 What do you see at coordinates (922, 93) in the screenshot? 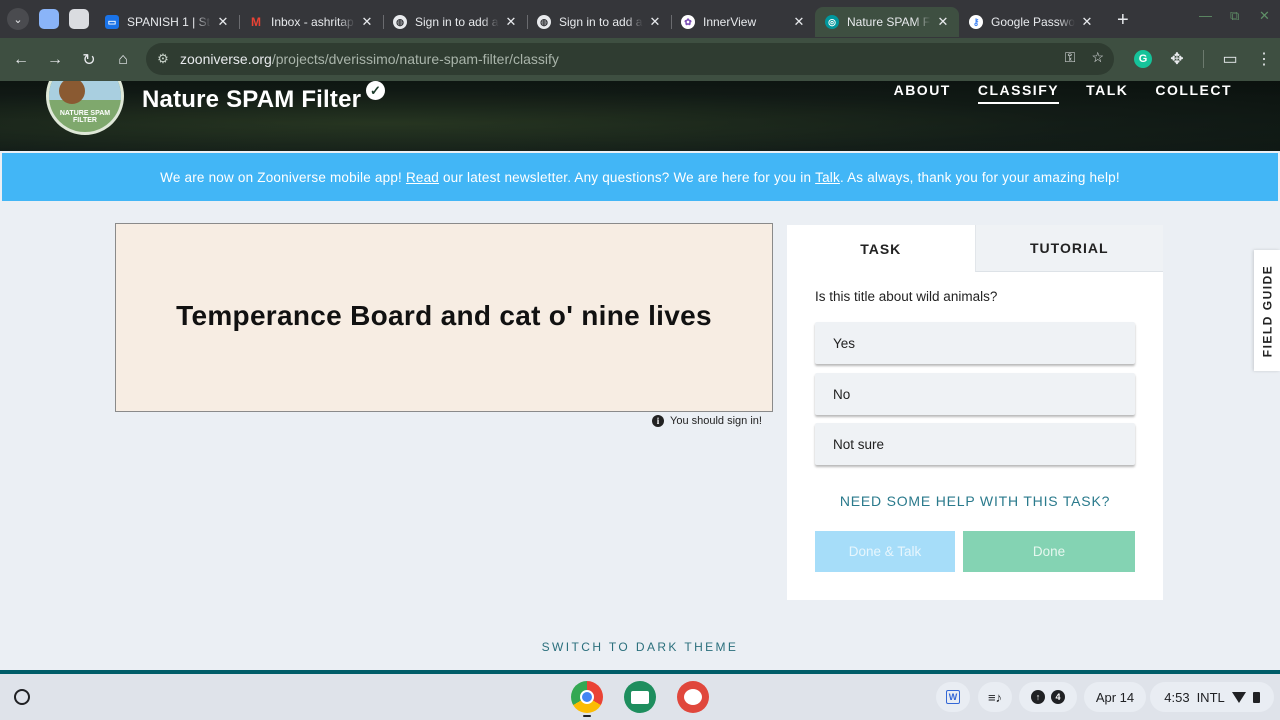
I see `nav-about: ABOUT` at bounding box center [922, 93].